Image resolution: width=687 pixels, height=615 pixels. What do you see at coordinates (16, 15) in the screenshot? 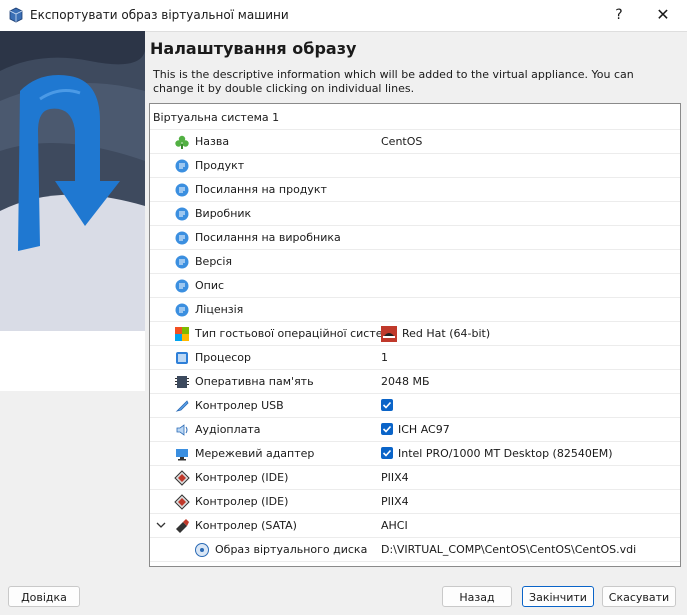
I see `virtualbox-icon` at bounding box center [16, 15].